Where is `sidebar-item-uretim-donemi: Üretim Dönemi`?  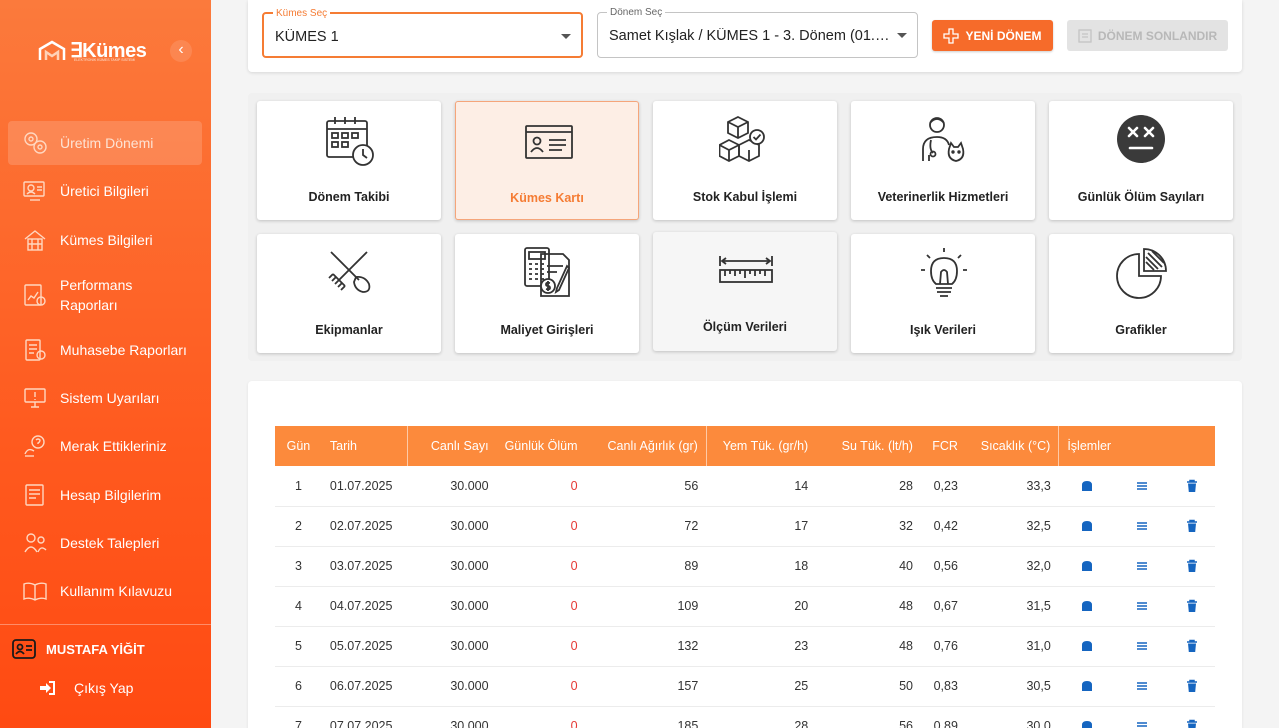
sidebar-item-uretim-donemi: Üretim Dönemi is located at coordinates (105, 143).